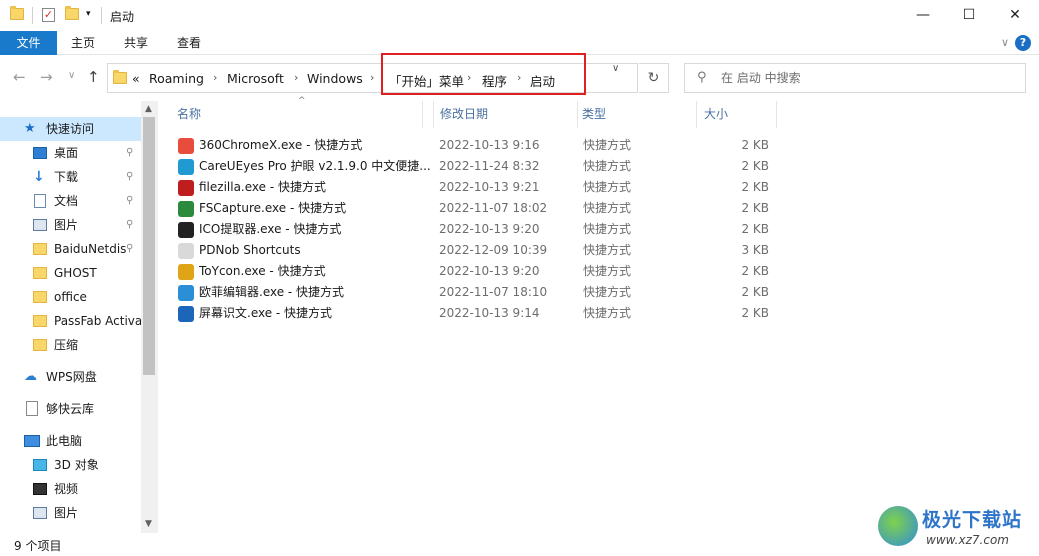 The image size is (1039, 556). What do you see at coordinates (70, 273) in the screenshot?
I see `sidebar-item-ghost: GHOST` at bounding box center [70, 273].